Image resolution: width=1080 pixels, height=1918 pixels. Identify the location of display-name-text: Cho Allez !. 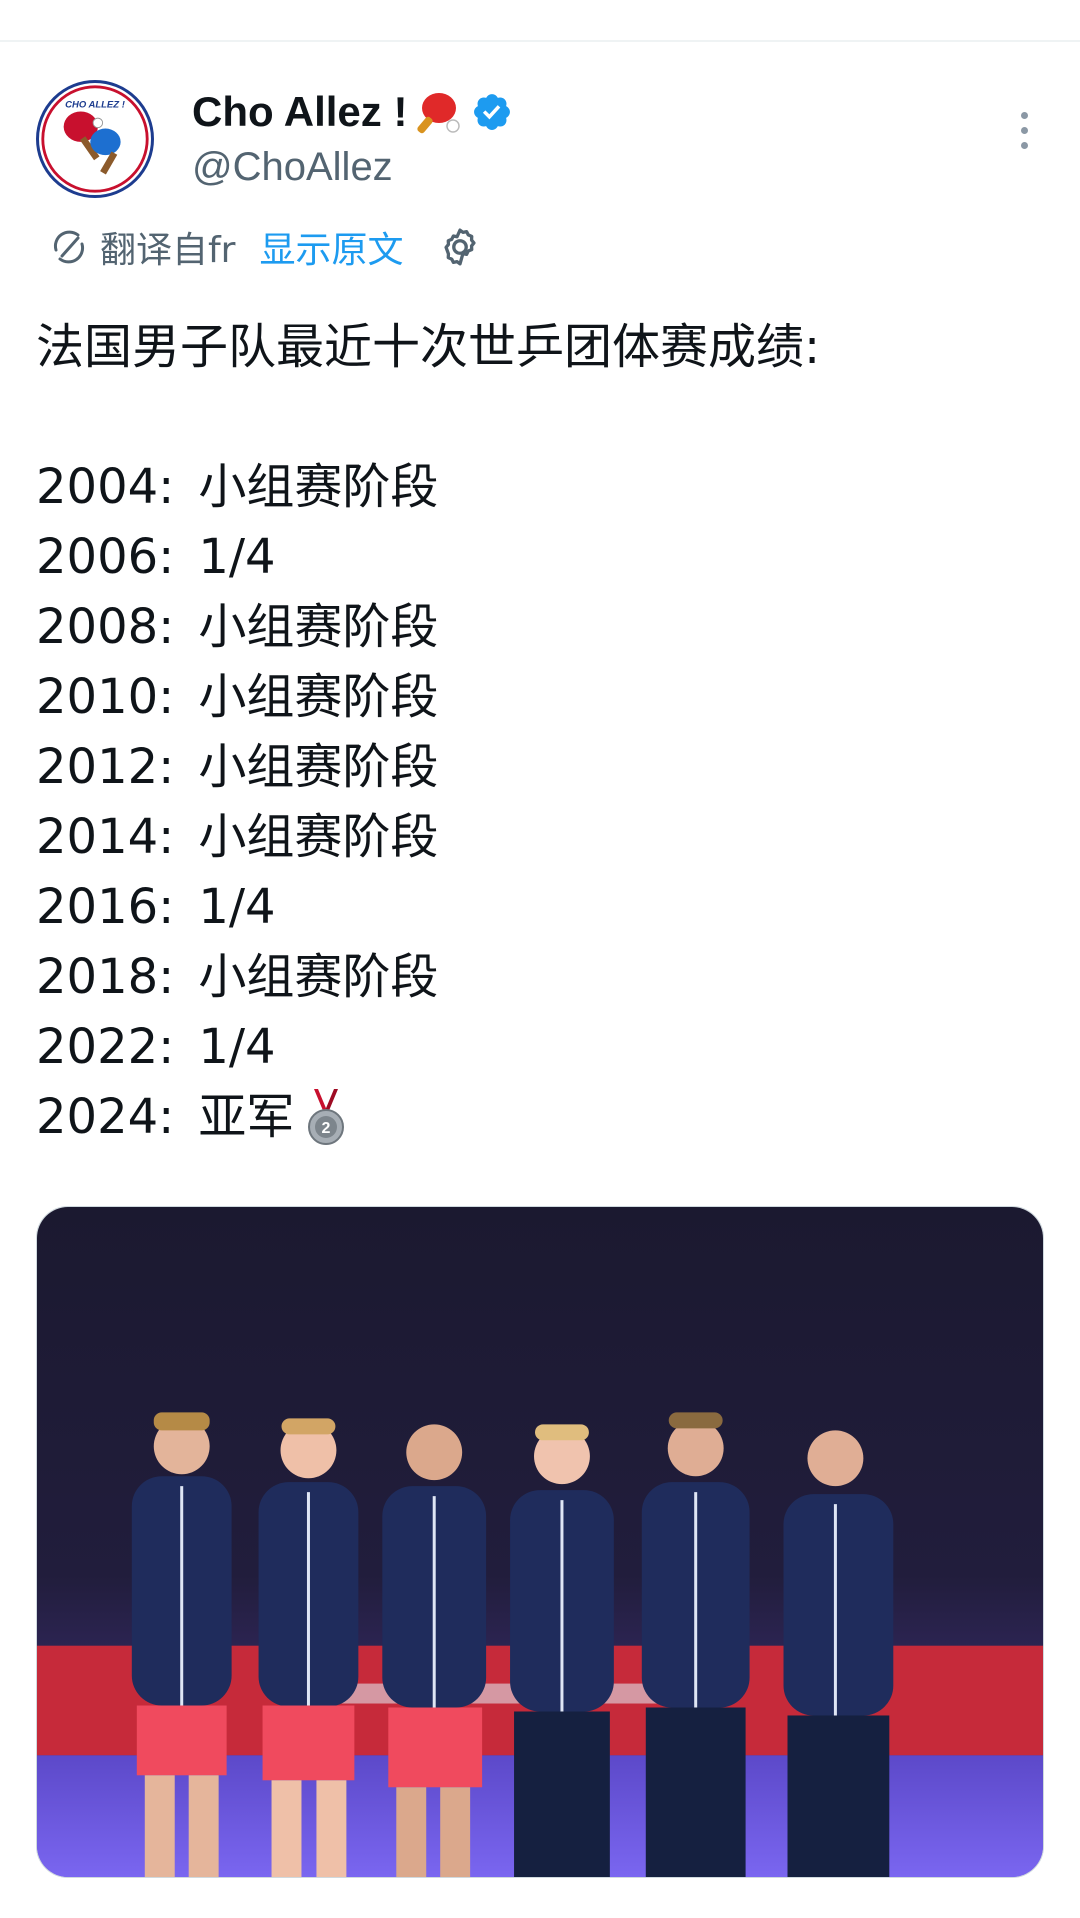
(299, 112).